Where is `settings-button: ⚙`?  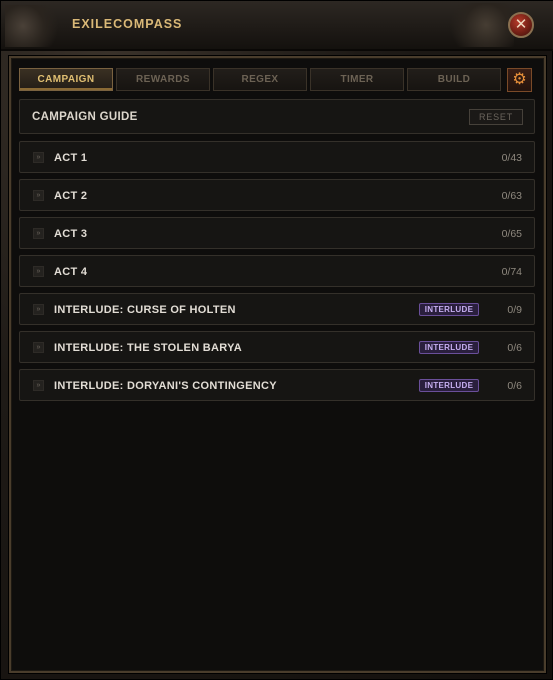 settings-button: ⚙ is located at coordinates (519, 80).